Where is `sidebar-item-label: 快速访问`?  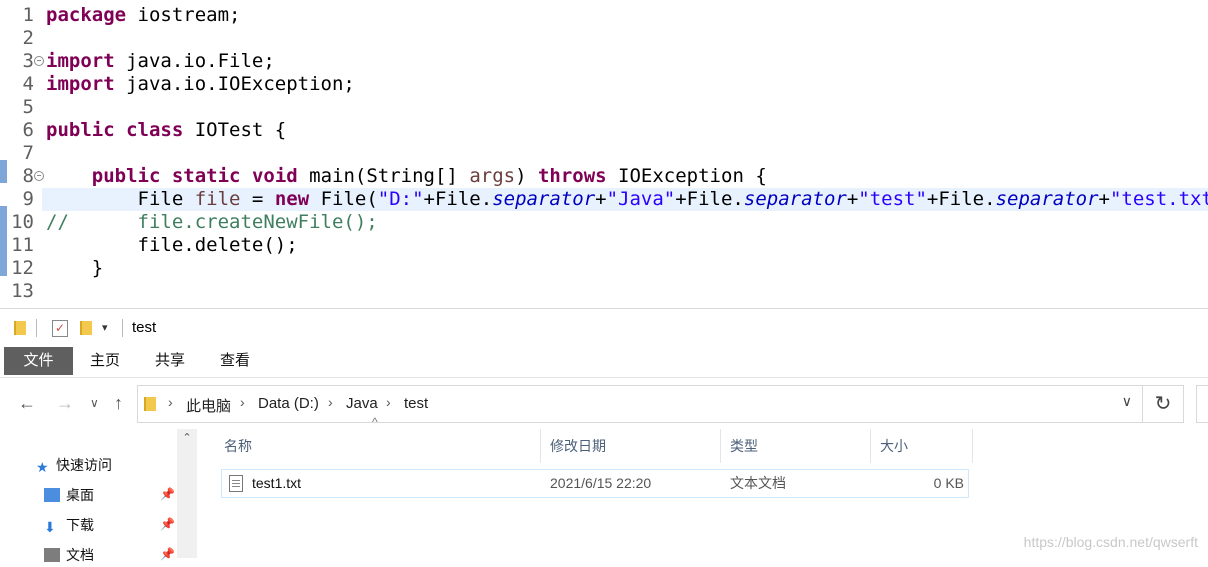 sidebar-item-label: 快速访问 is located at coordinates (84, 465).